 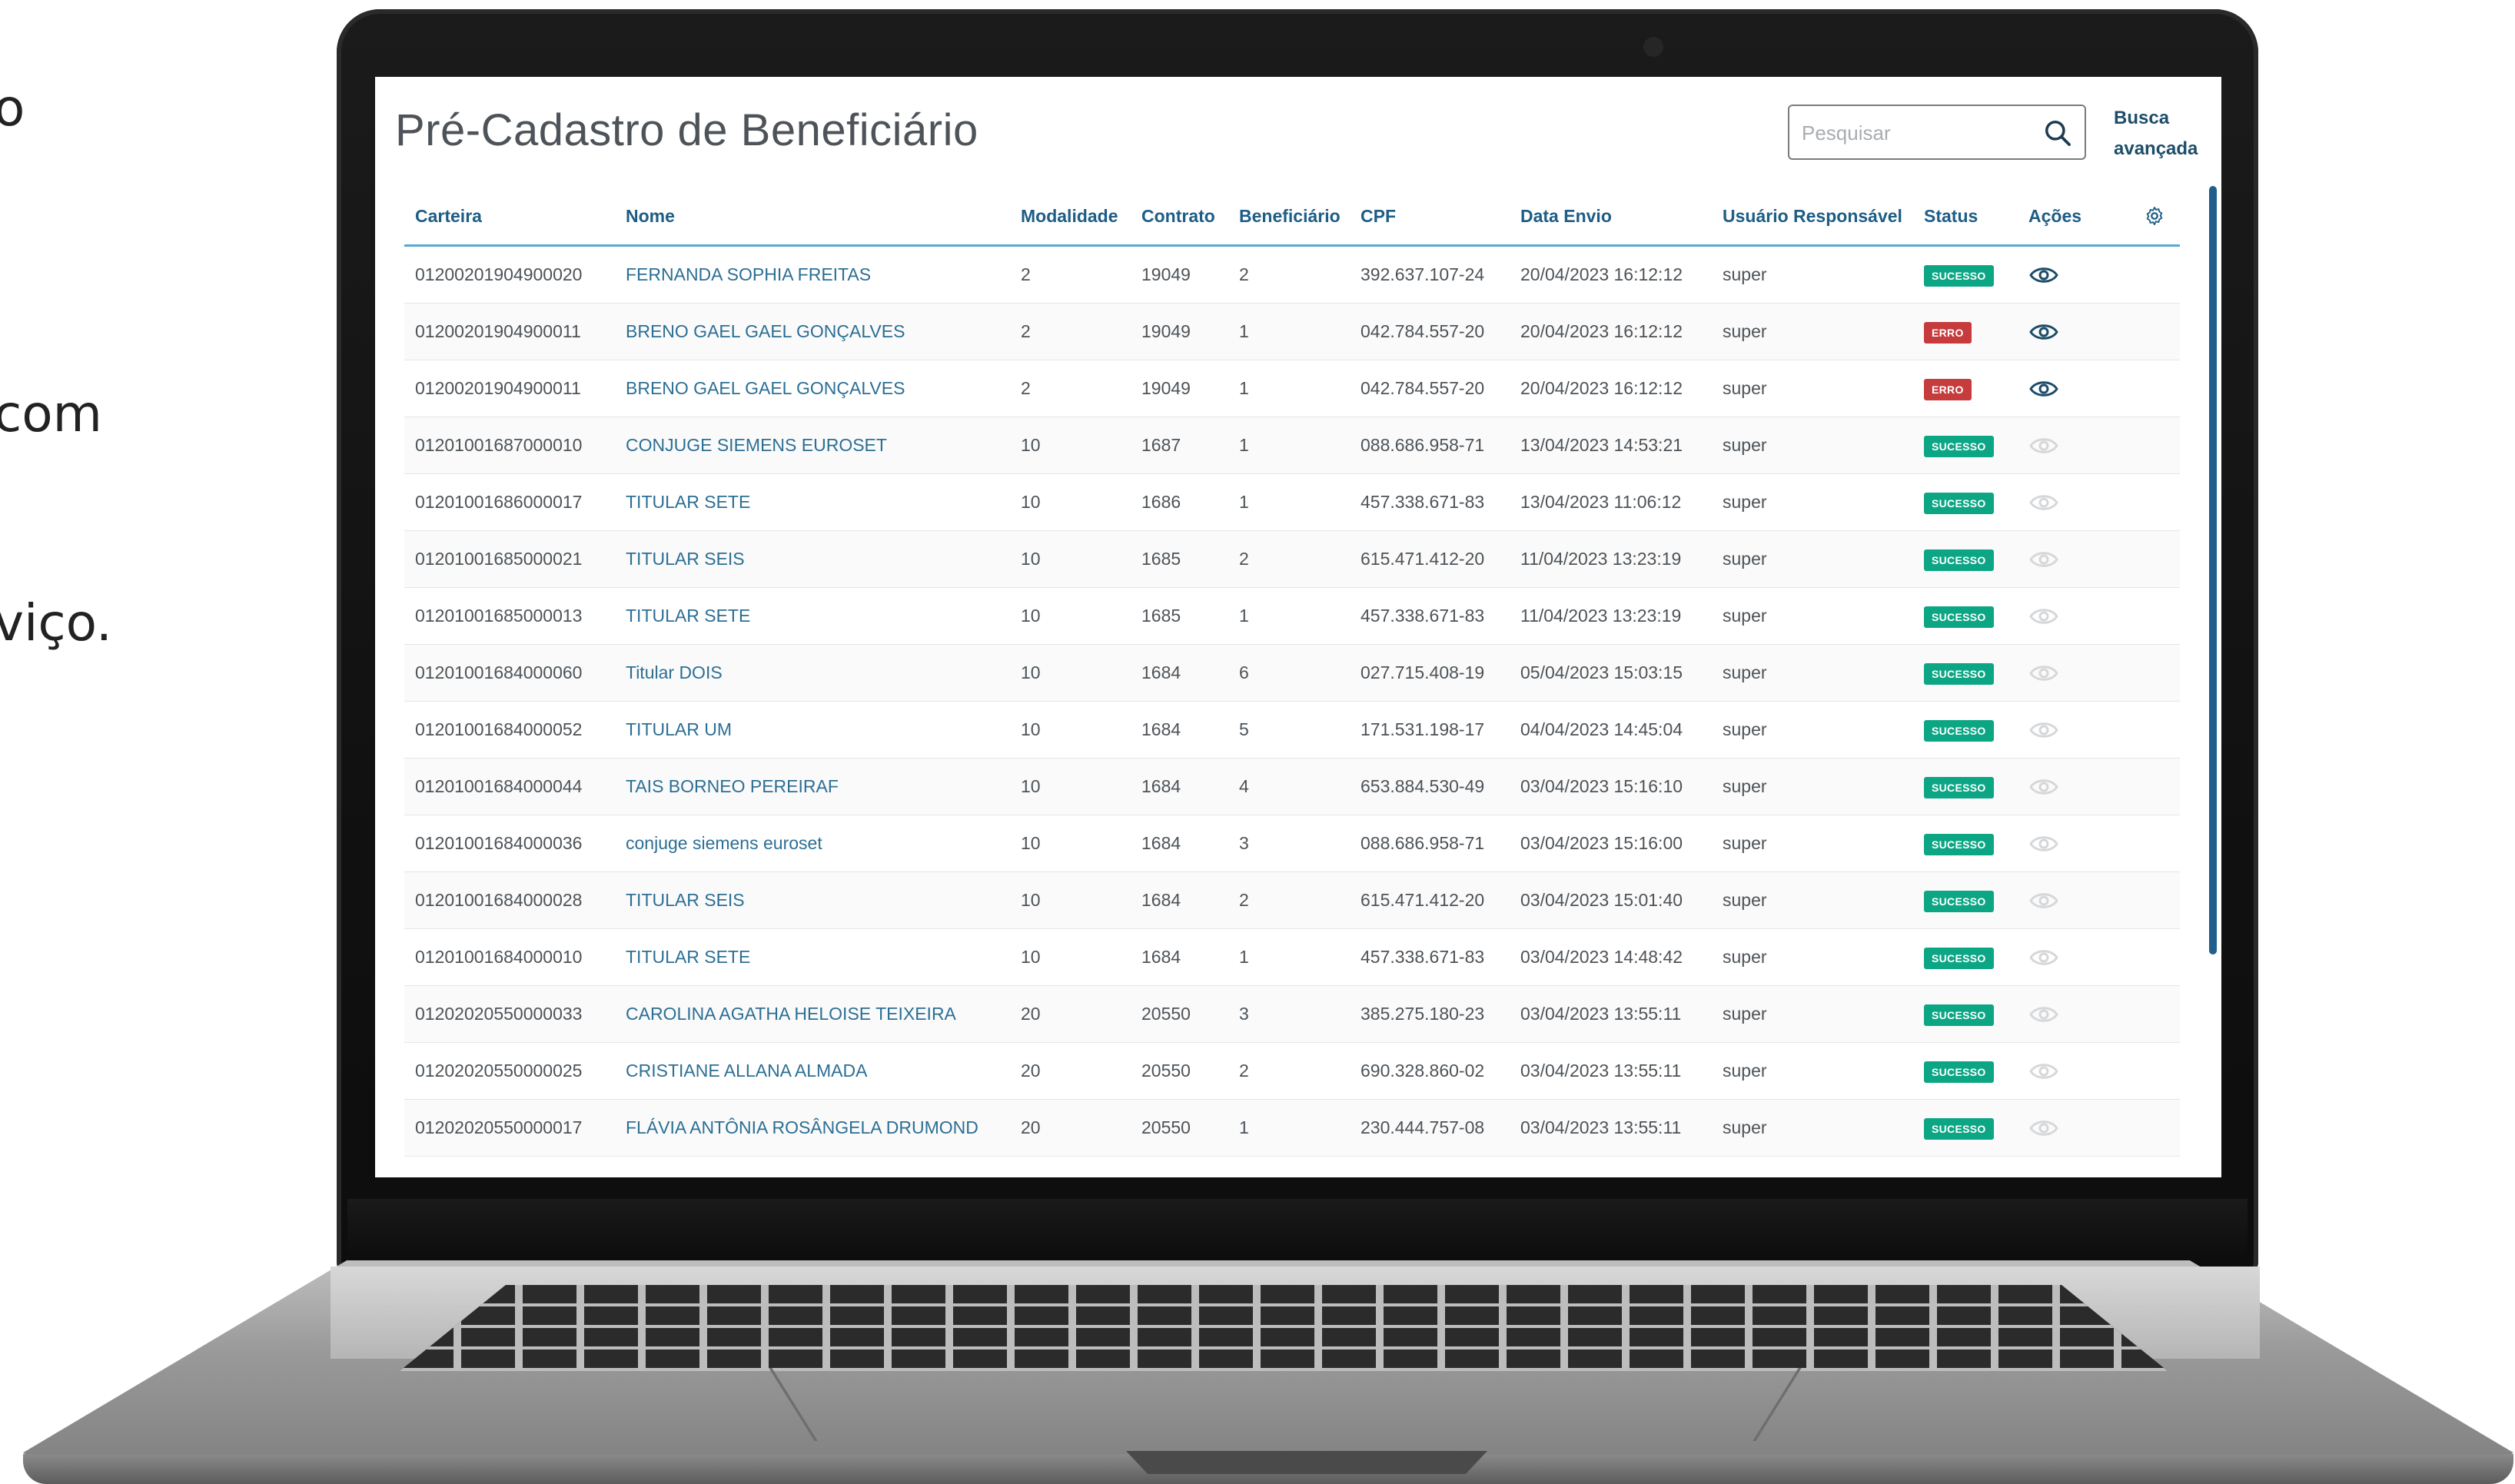 I want to click on cell-modalidade: 20, so click(x=1070, y=1071).